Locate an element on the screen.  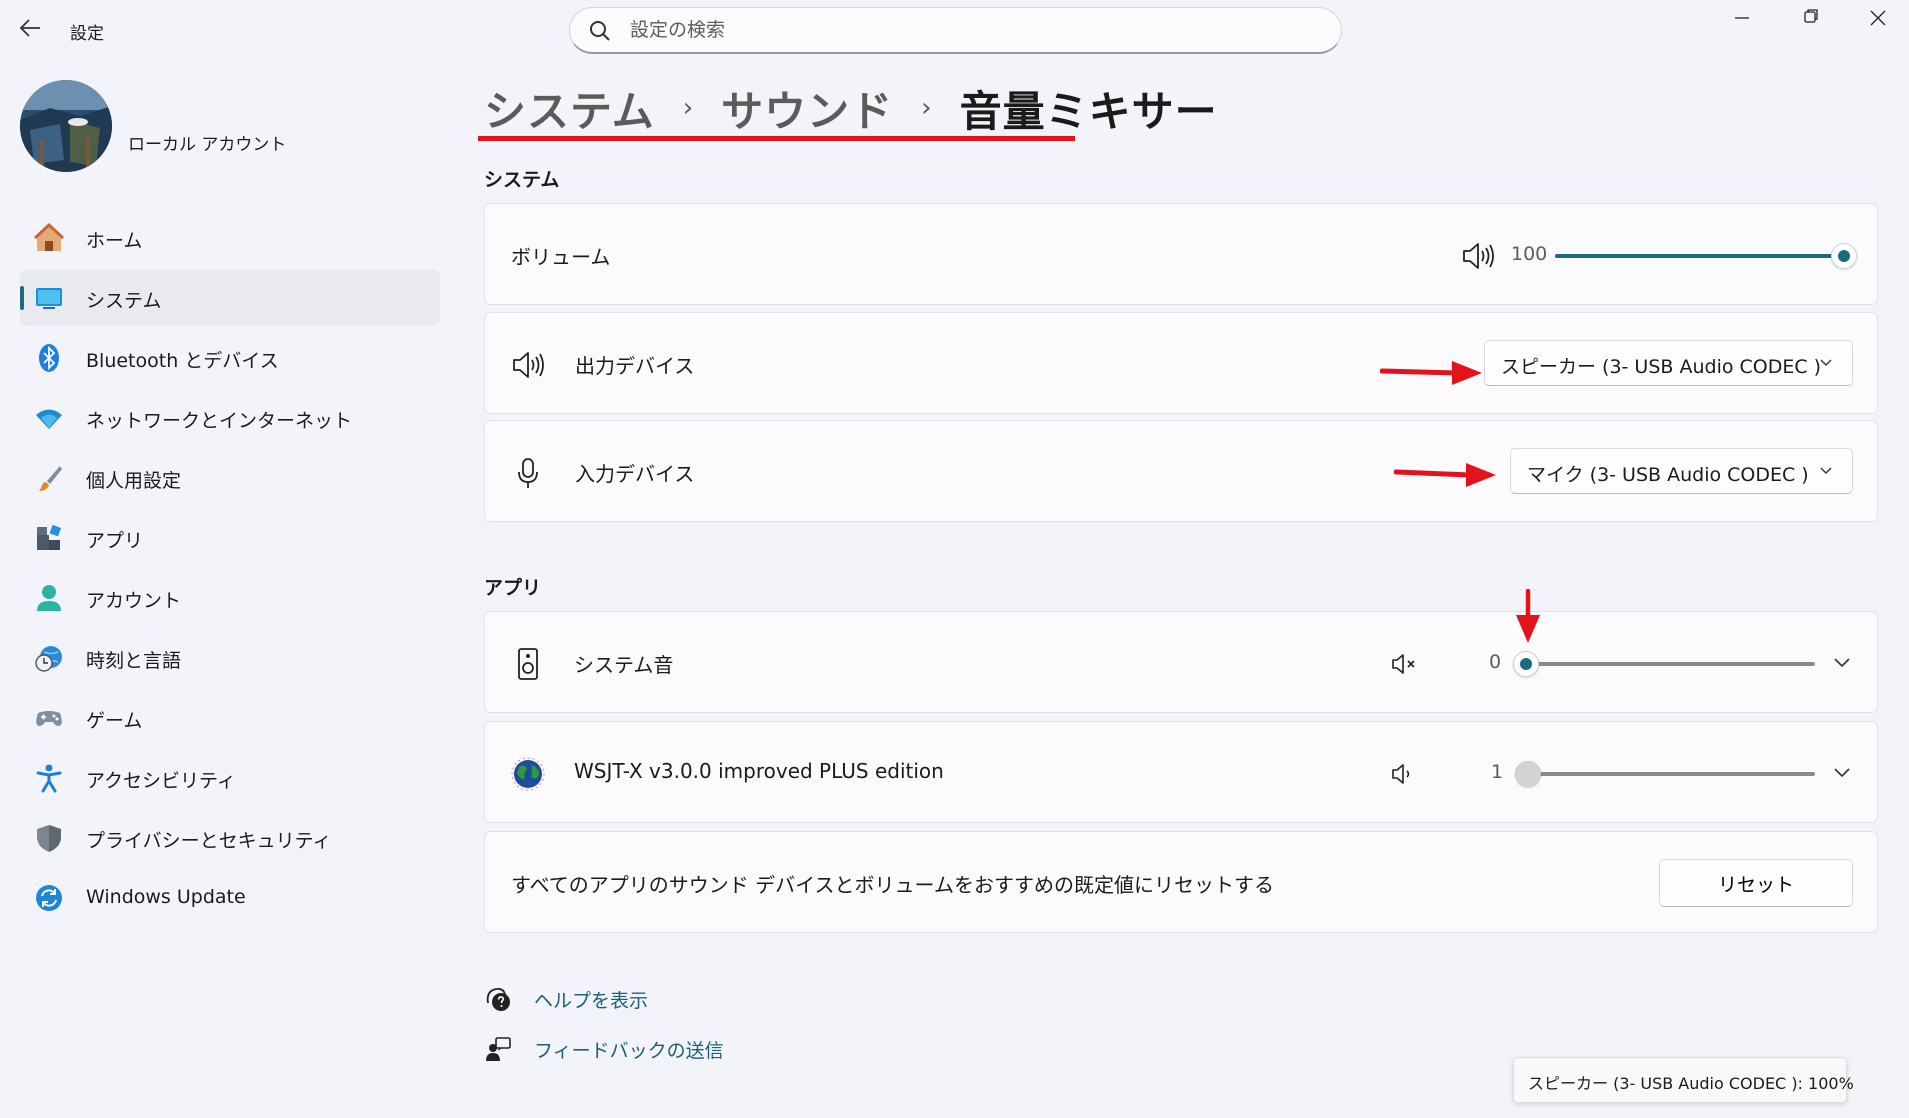
volume-slider-thumb is located at coordinates (1844, 256).